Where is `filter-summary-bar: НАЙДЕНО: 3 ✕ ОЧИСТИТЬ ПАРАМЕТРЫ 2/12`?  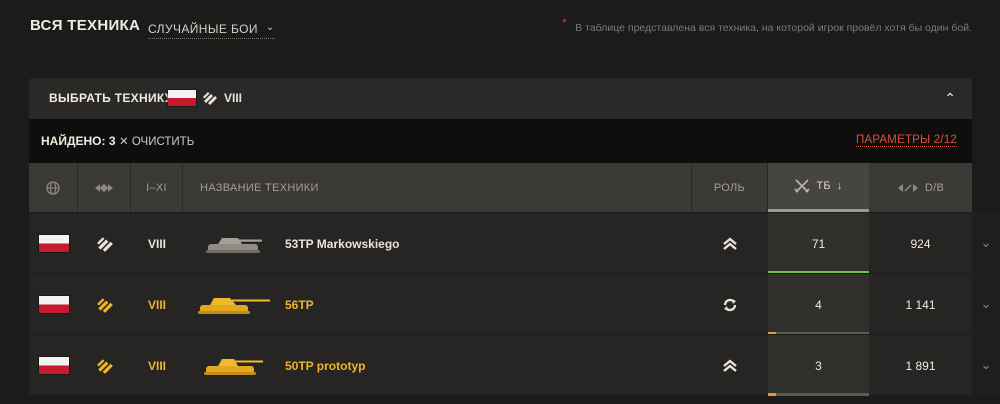 filter-summary-bar: НАЙДЕНО: 3 ✕ ОЧИСТИТЬ ПАРАМЕТРЫ 2/12 is located at coordinates (500, 141).